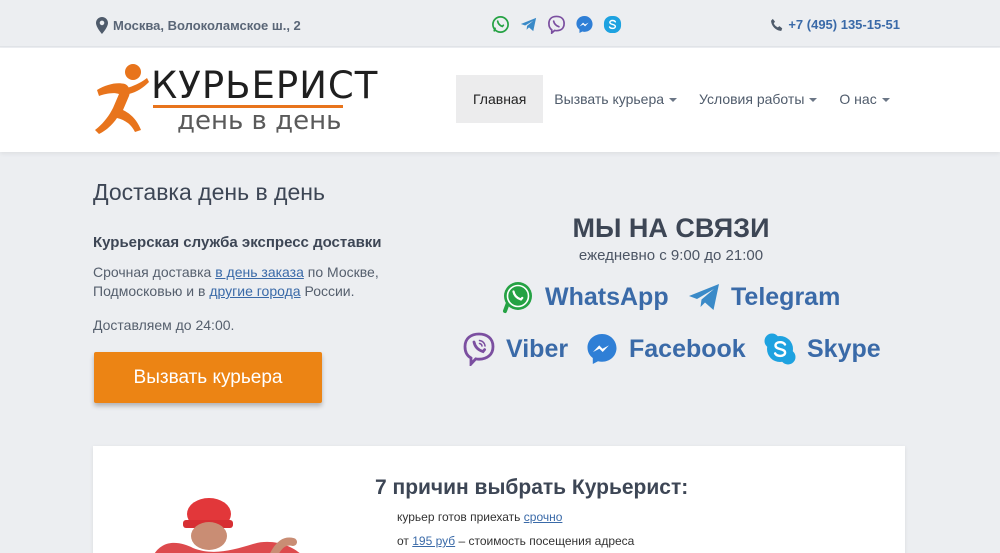 The height and width of the screenshot is (553, 1000). Describe the element at coordinates (154, 272) in the screenshot. I see `hero-text-part: Срочная доставка` at that location.